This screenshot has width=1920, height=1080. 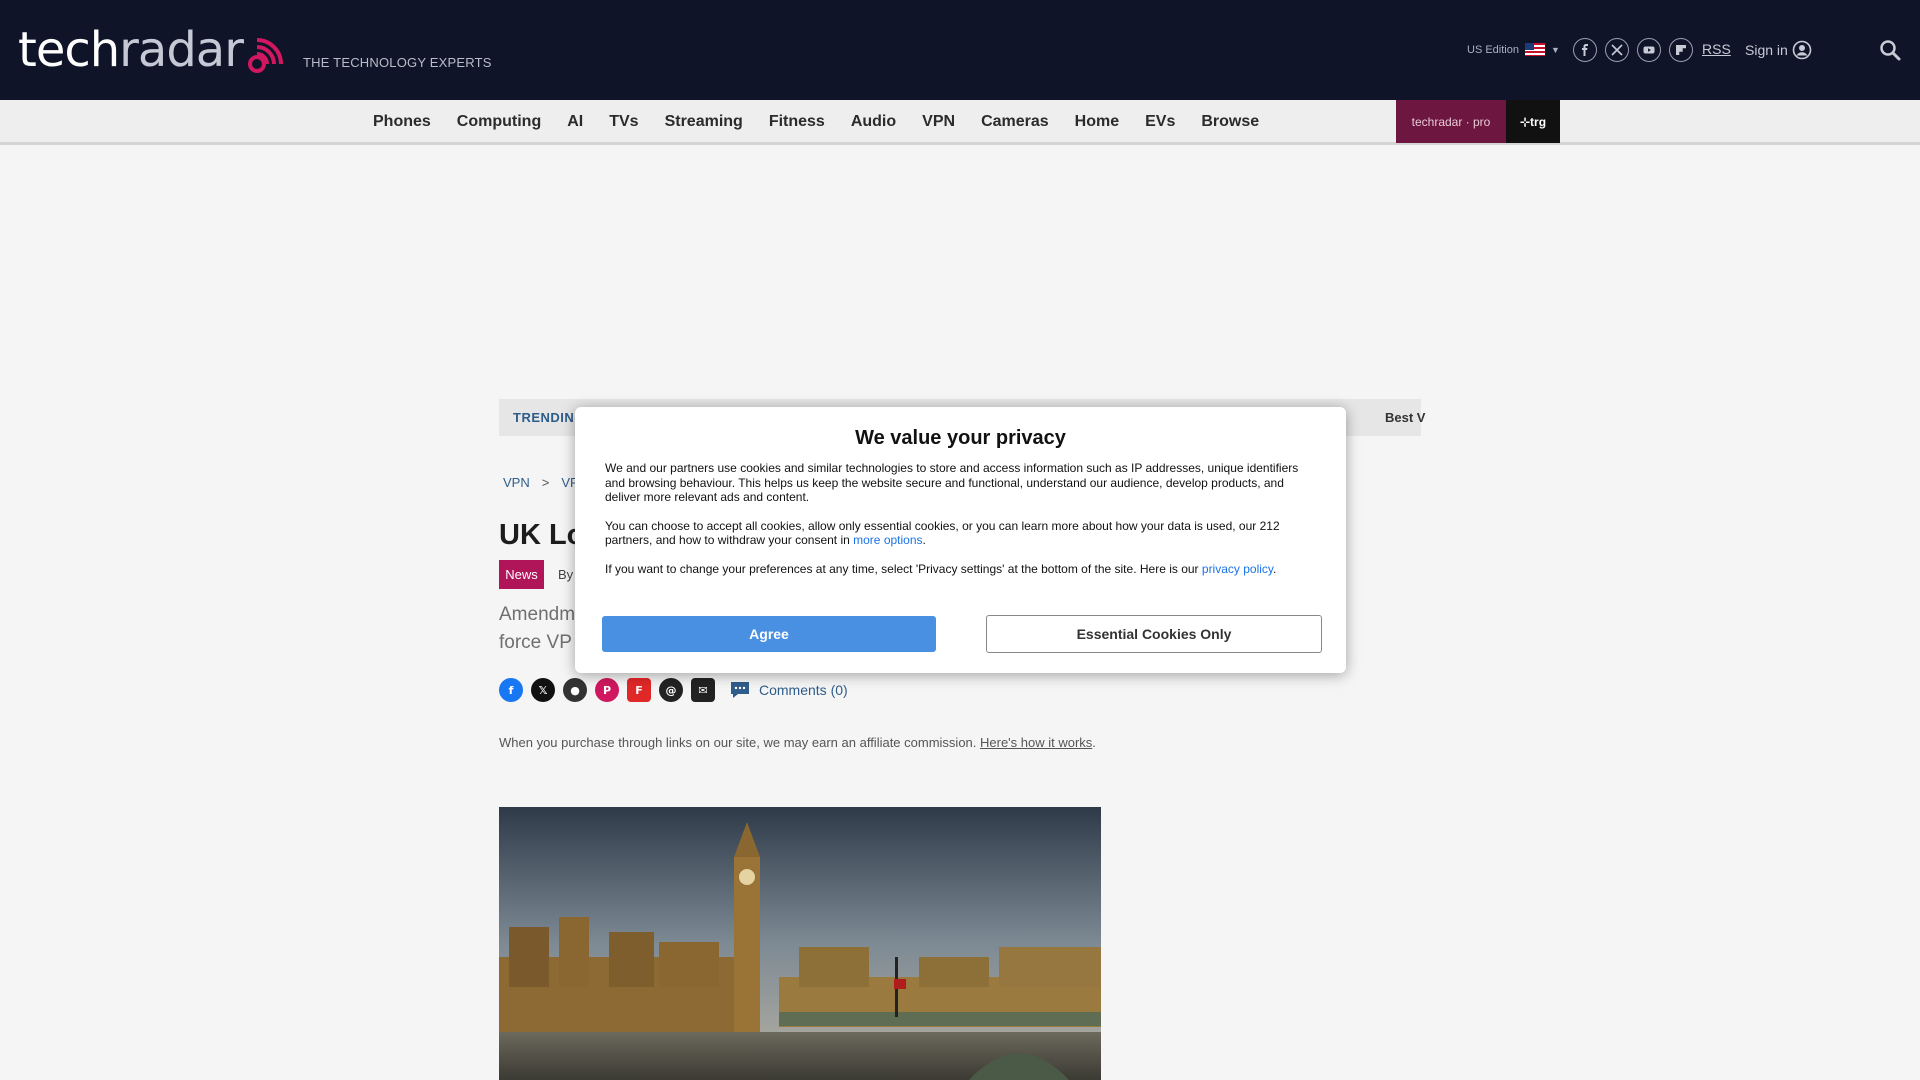 What do you see at coordinates (1237, 569) in the screenshot?
I see `privacy-policy-link: privacy policy` at bounding box center [1237, 569].